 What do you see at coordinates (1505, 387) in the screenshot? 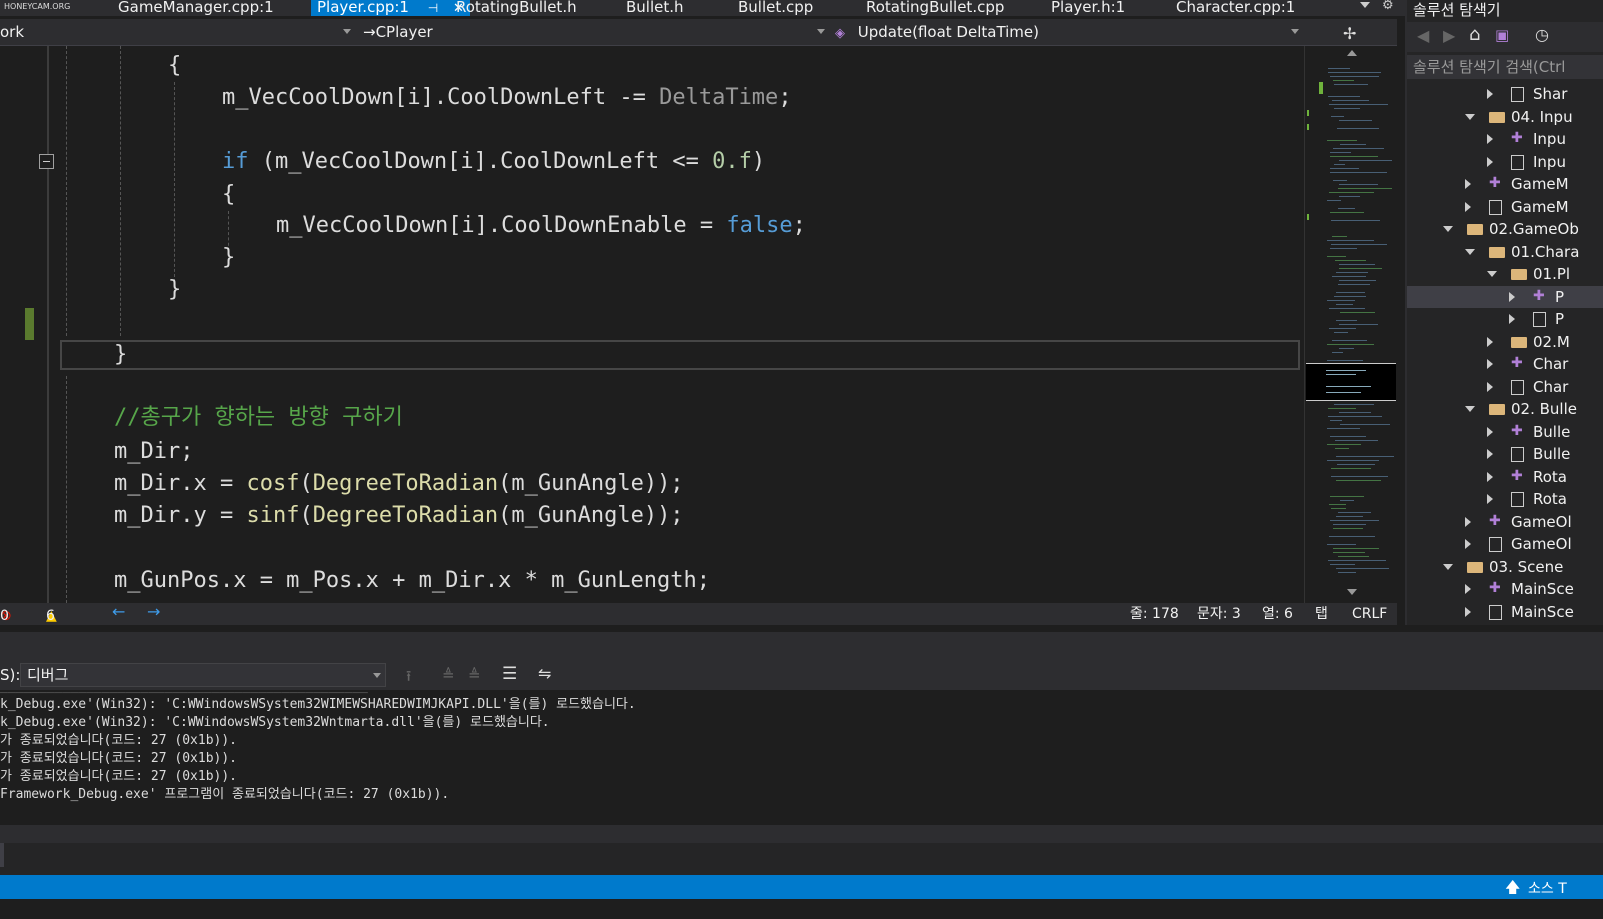
I see `tree-item: Char` at bounding box center [1505, 387].